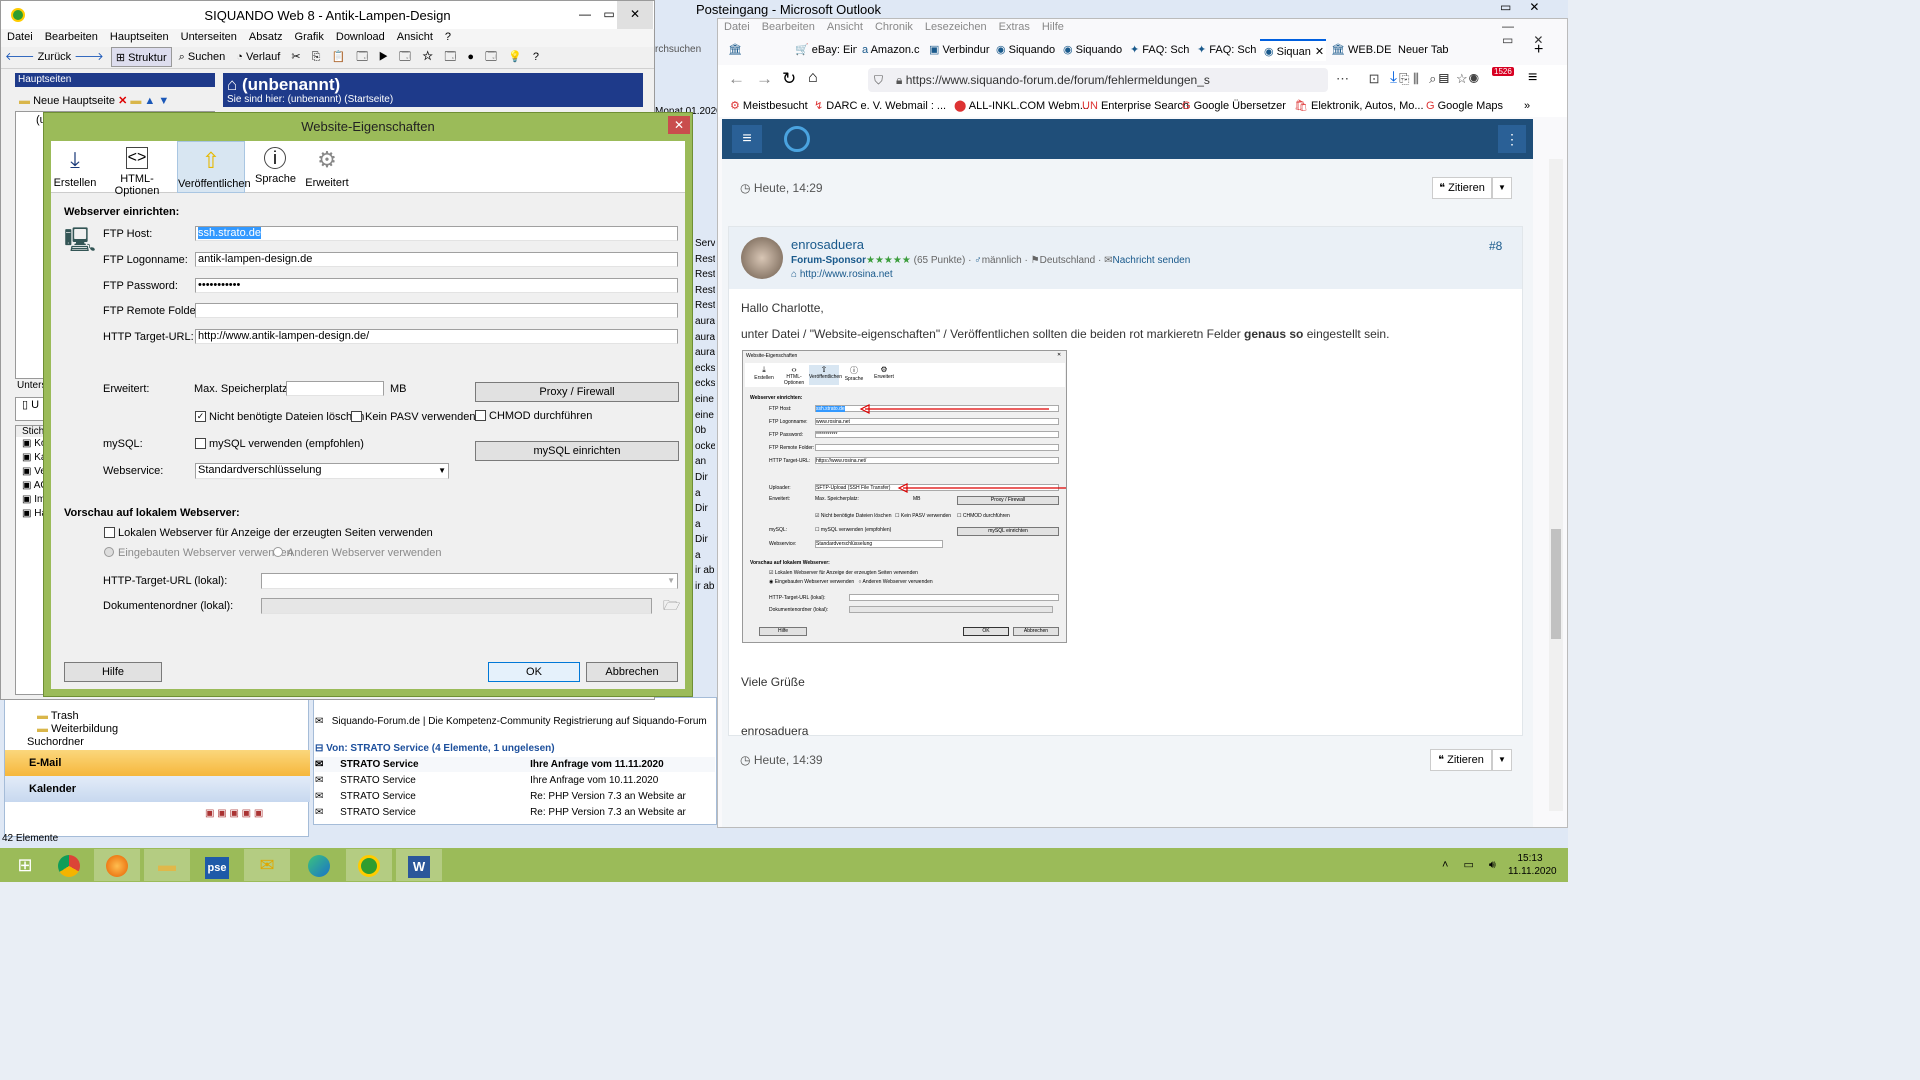 The height and width of the screenshot is (1080, 1920). I want to click on history-button: ◔ Verlauf, so click(258, 57).